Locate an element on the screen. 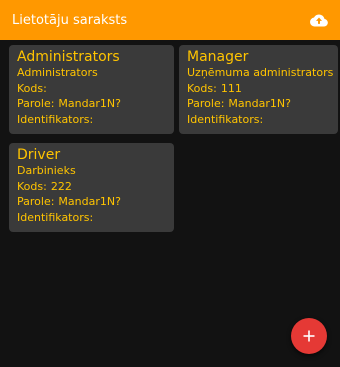  user-role: Administrators is located at coordinates (57, 72).